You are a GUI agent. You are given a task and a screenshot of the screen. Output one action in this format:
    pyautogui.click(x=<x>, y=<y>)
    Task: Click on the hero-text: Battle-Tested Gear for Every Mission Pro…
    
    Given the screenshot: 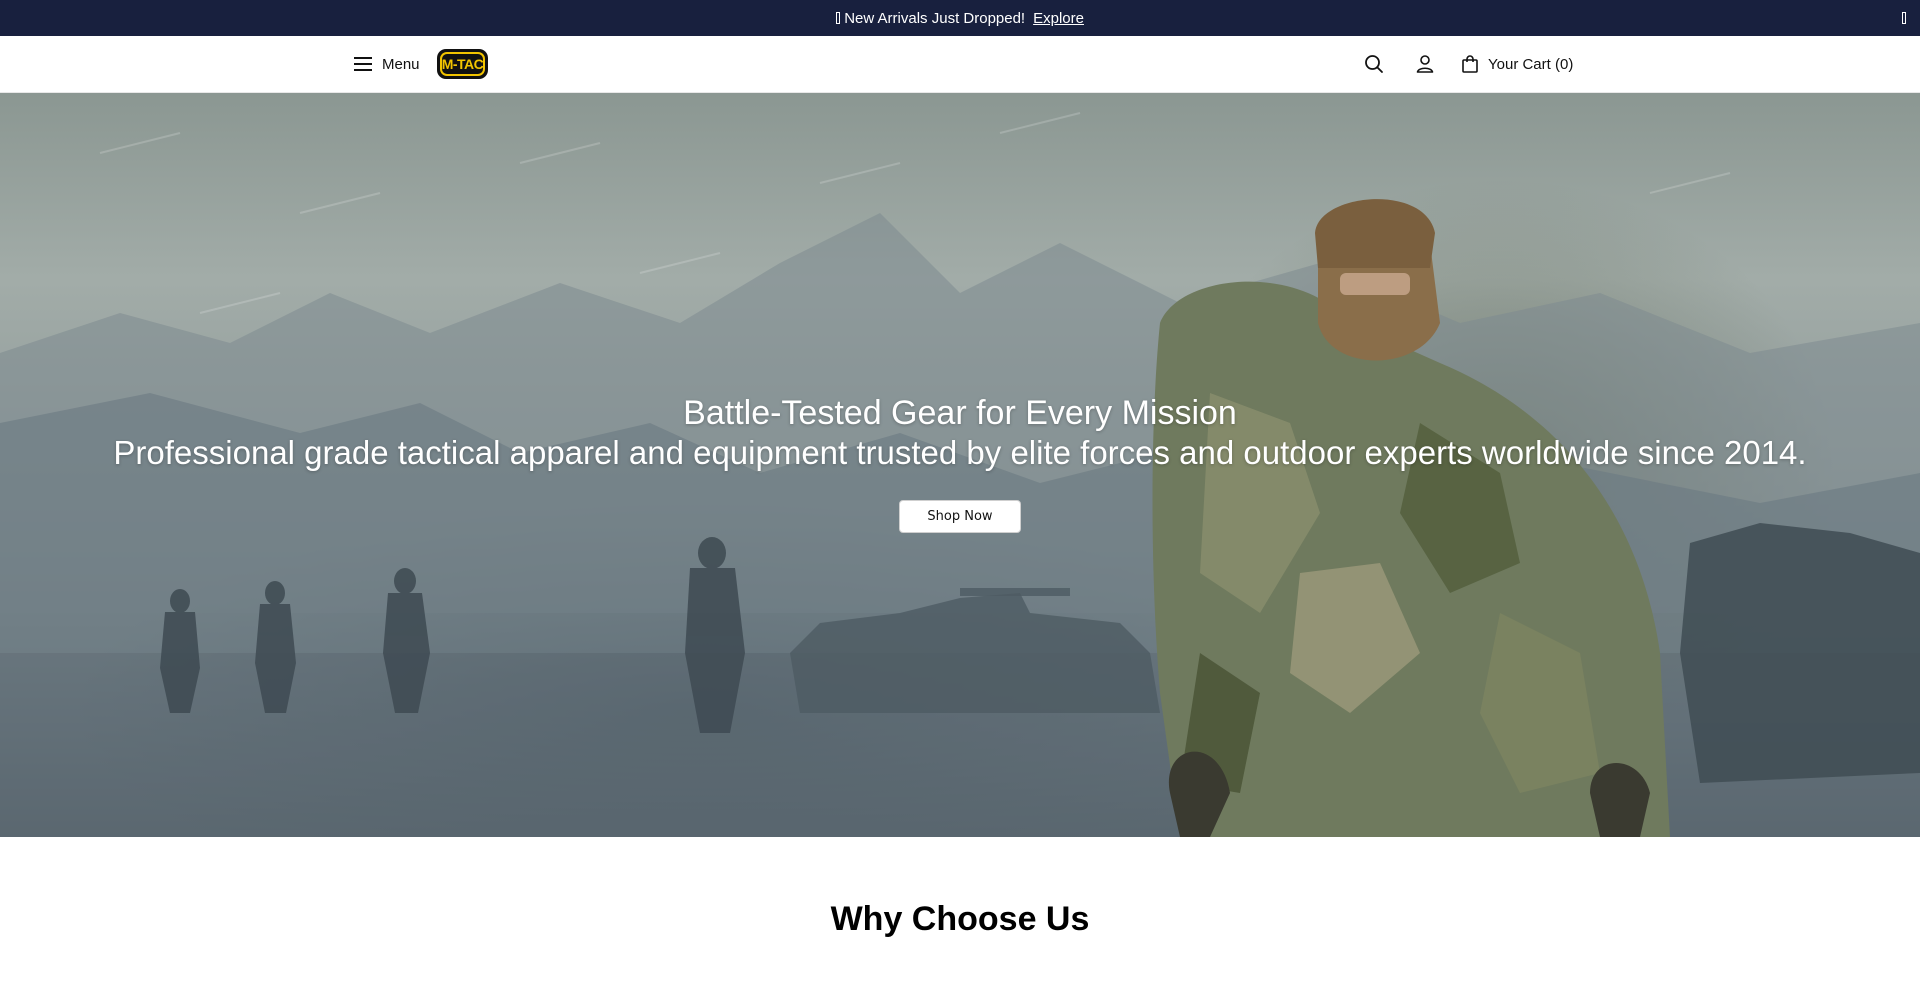 What is the action you would take?
    pyautogui.click(x=960, y=433)
    